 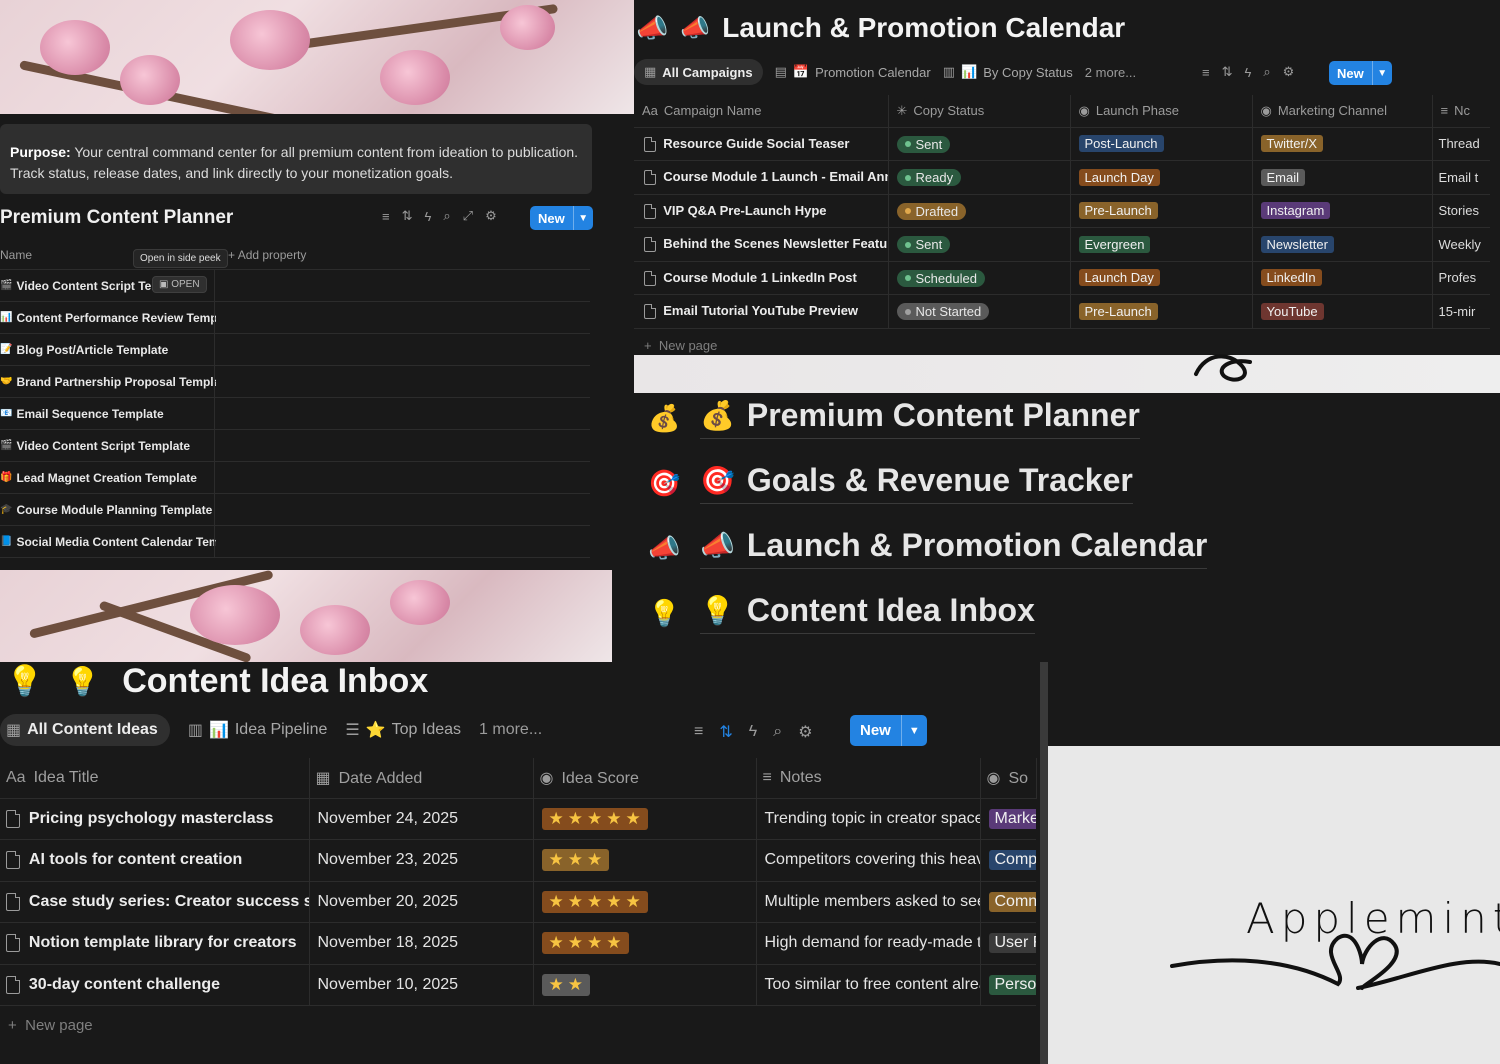 What do you see at coordinates (931, 211) in the screenshot?
I see `copy-status-badge: Drafted` at bounding box center [931, 211].